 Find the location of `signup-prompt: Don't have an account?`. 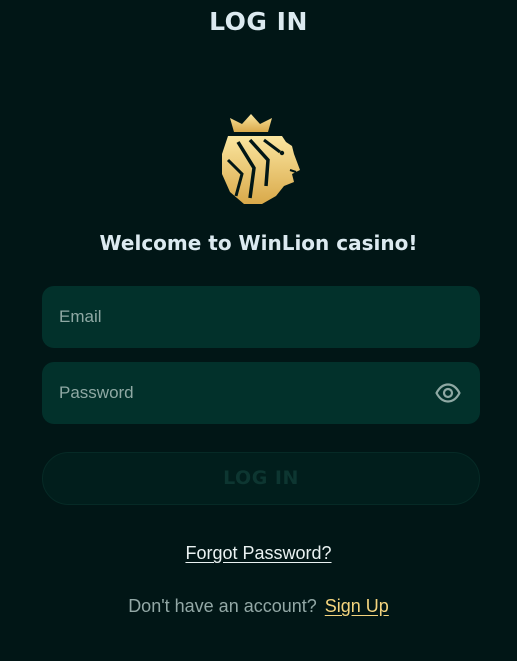

signup-prompt: Don't have an account? is located at coordinates (222, 606).